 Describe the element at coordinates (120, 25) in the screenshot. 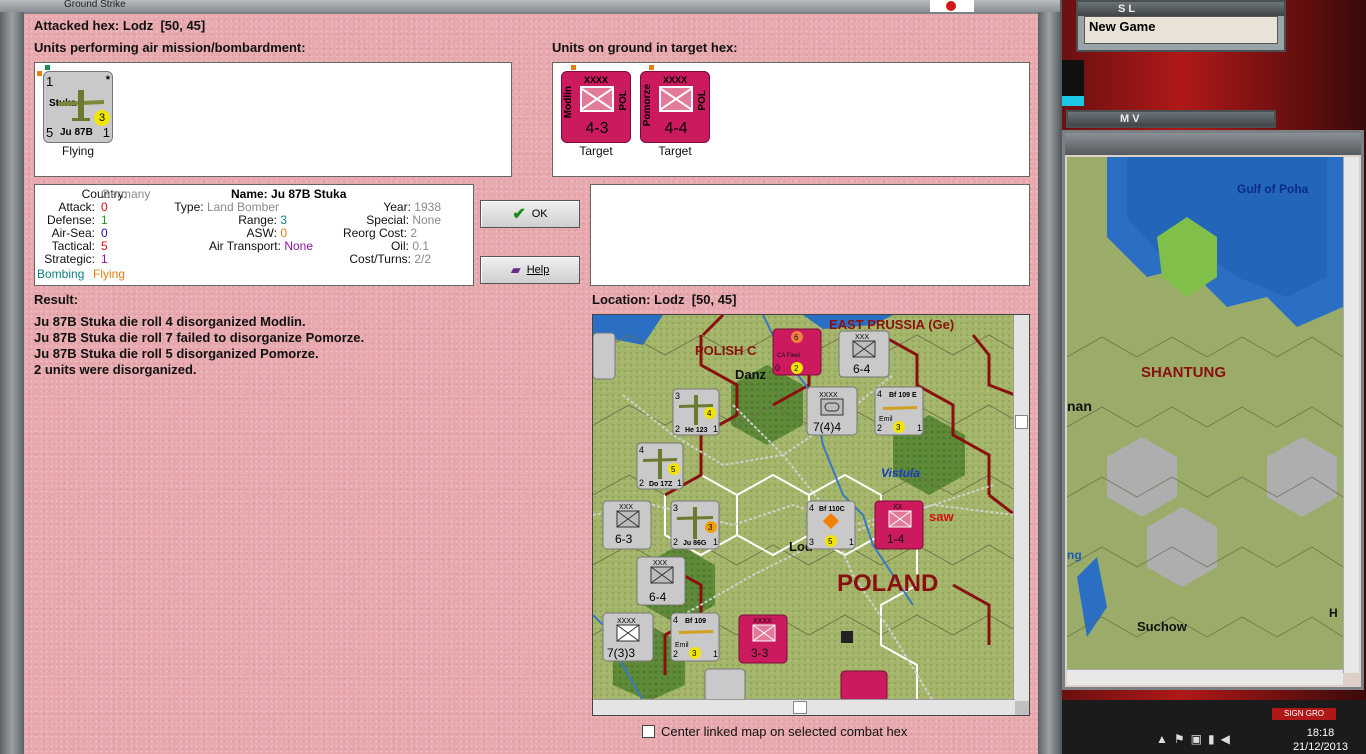

I see `attacked-hex-heading: Attacked hex: Lodz [50, 45]` at that location.